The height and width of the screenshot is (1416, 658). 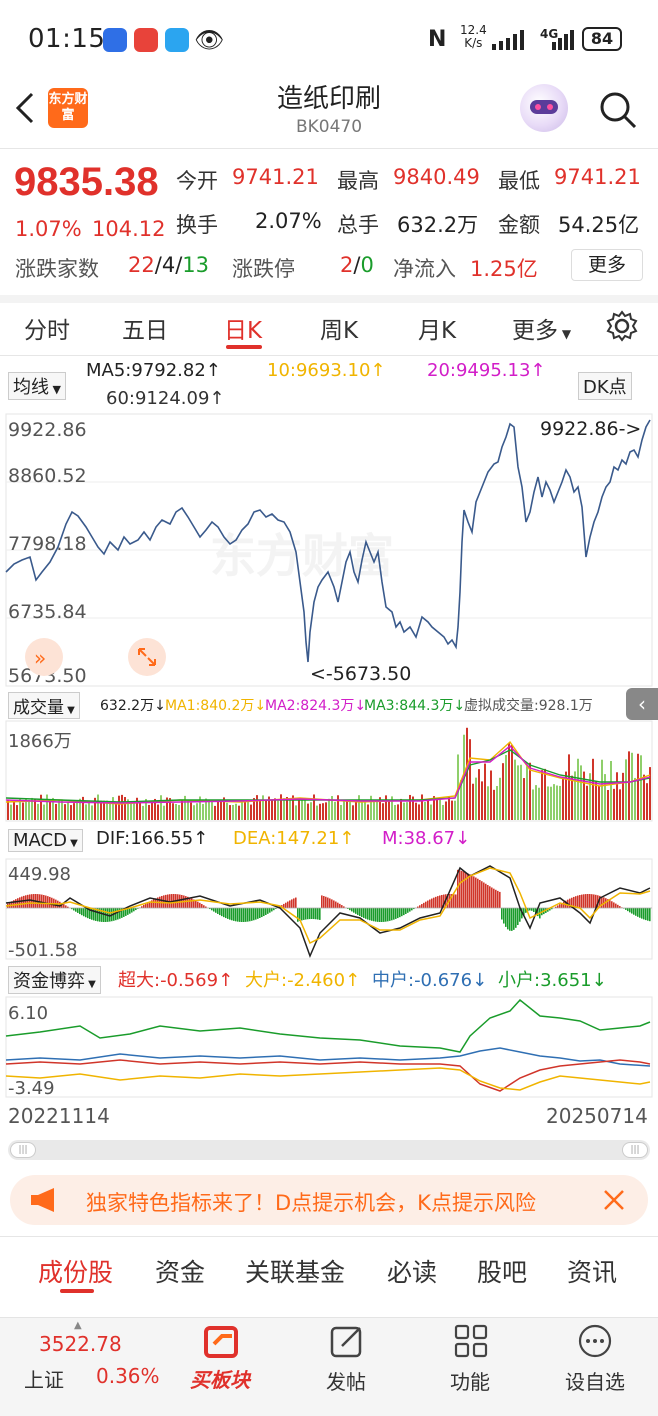 What do you see at coordinates (80, 1344) in the screenshot?
I see `index-value: 3522.78` at bounding box center [80, 1344].